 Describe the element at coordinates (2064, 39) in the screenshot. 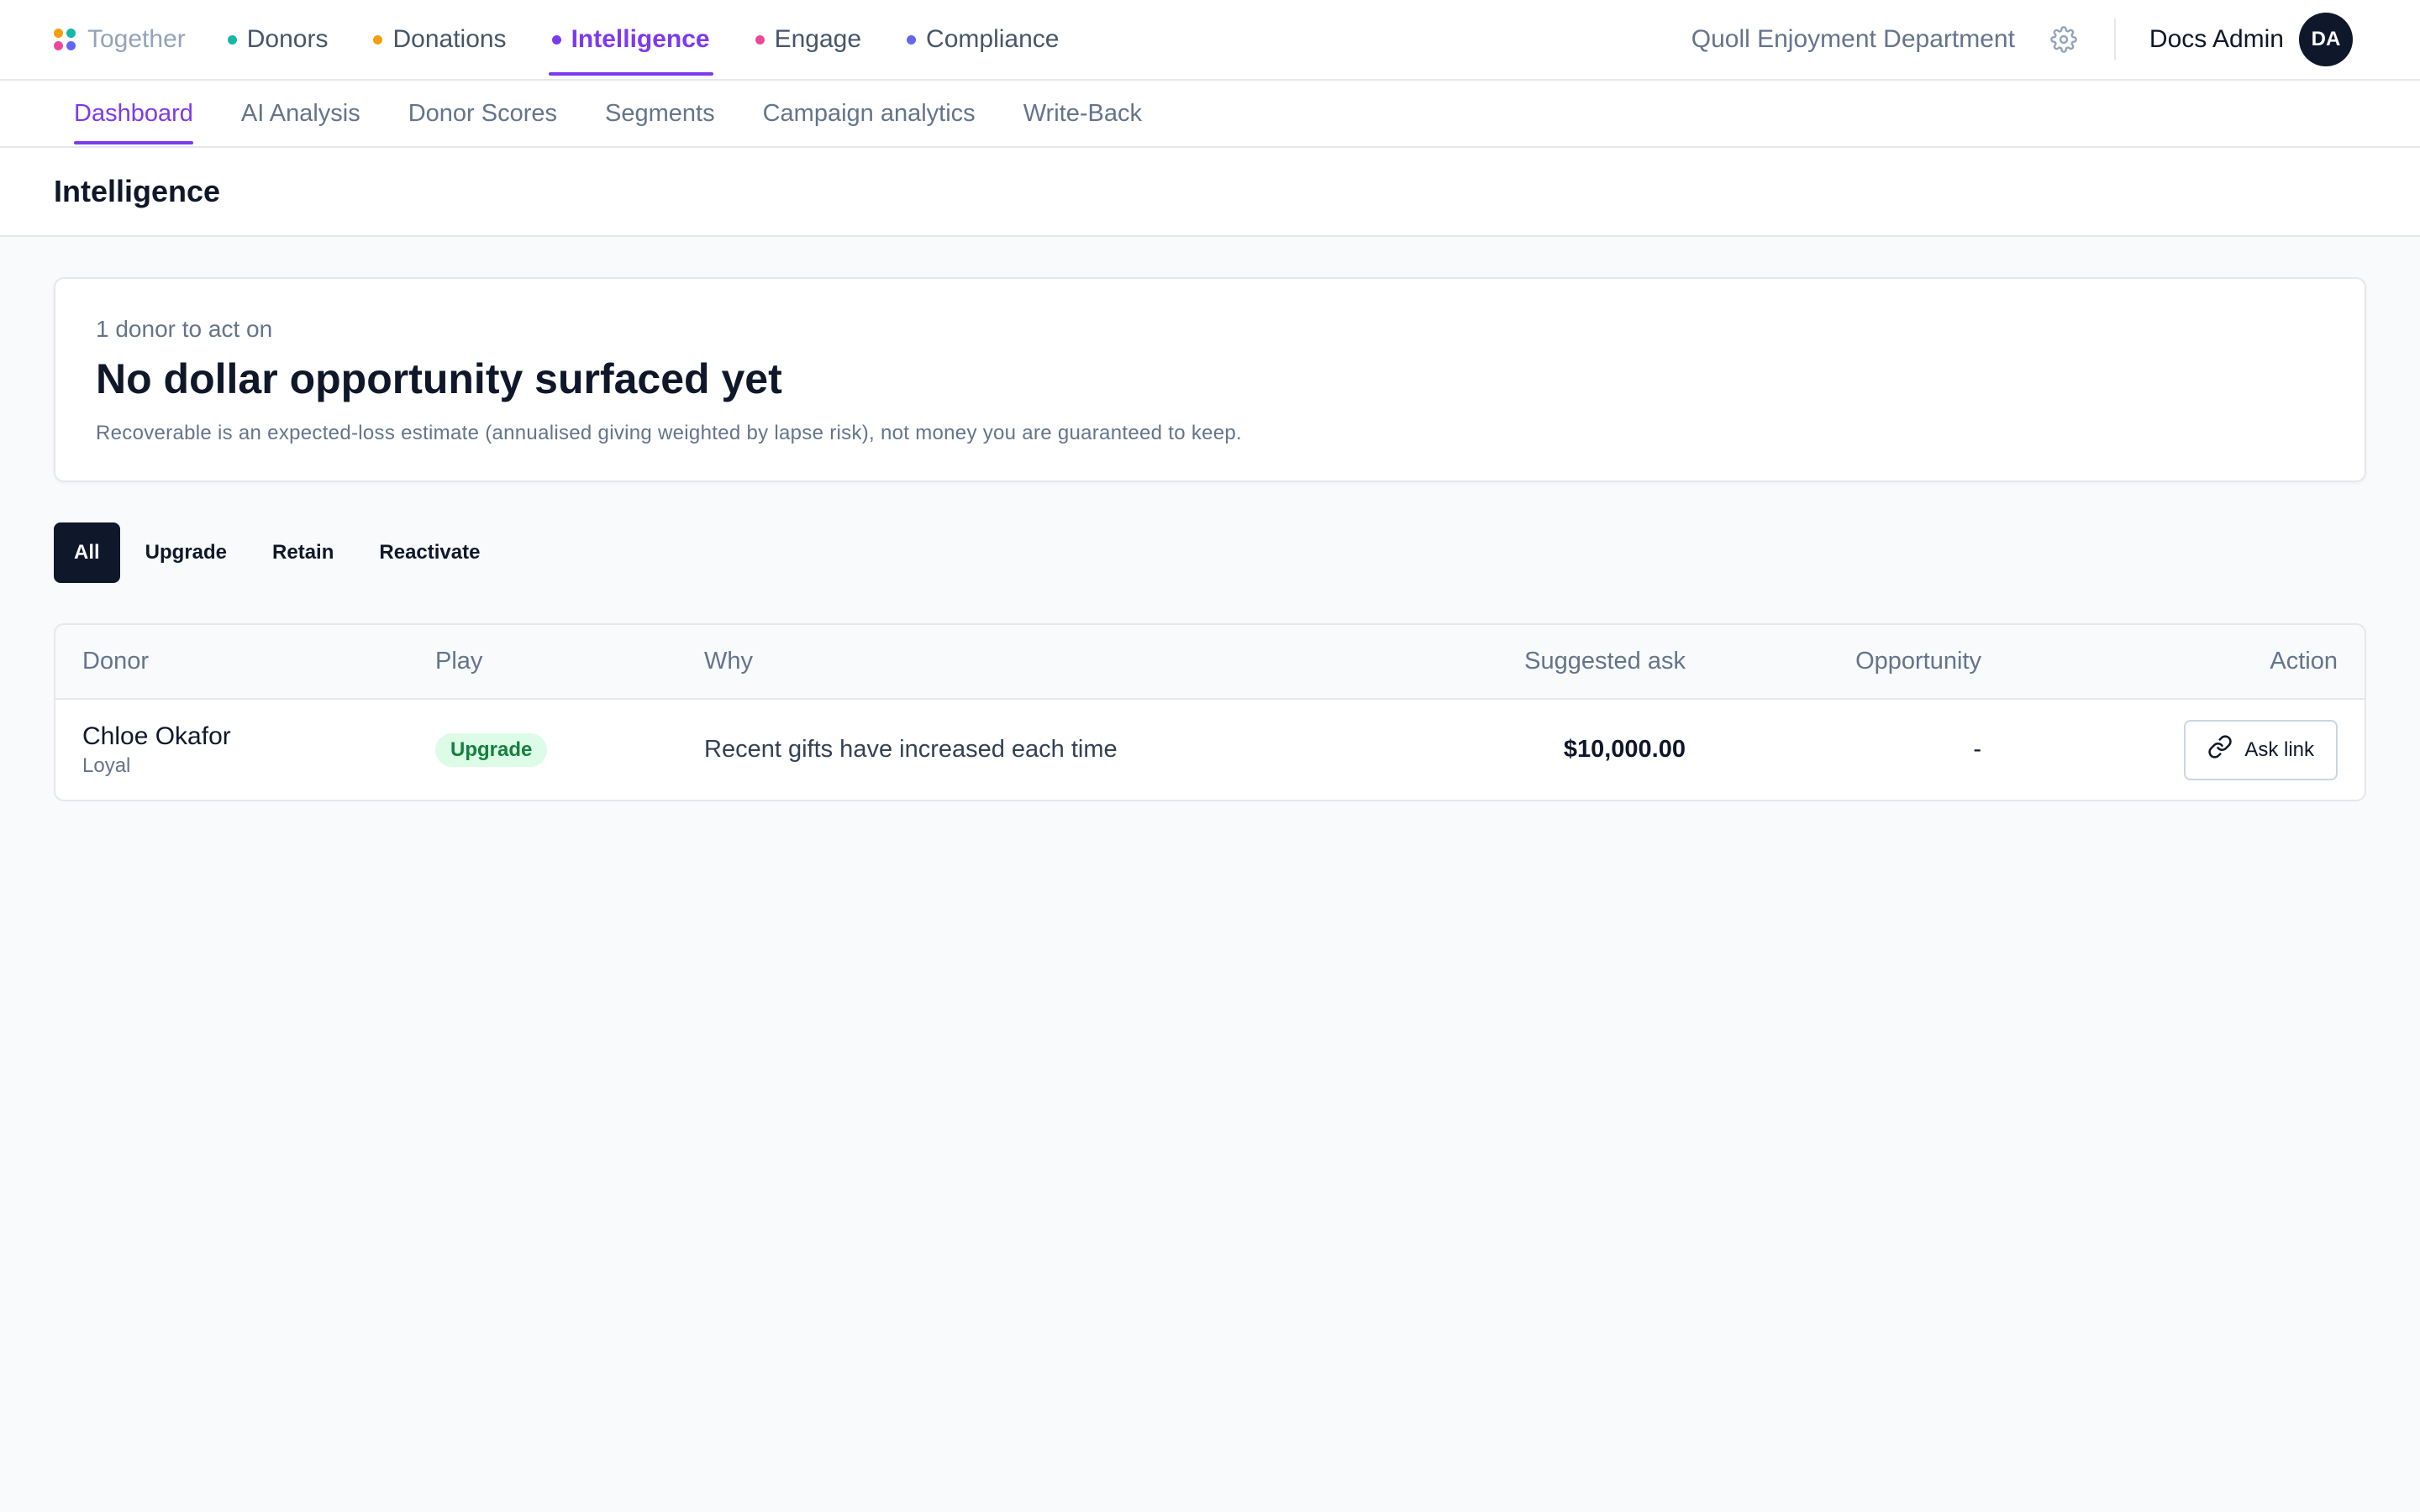

I see `gear-icon` at that location.